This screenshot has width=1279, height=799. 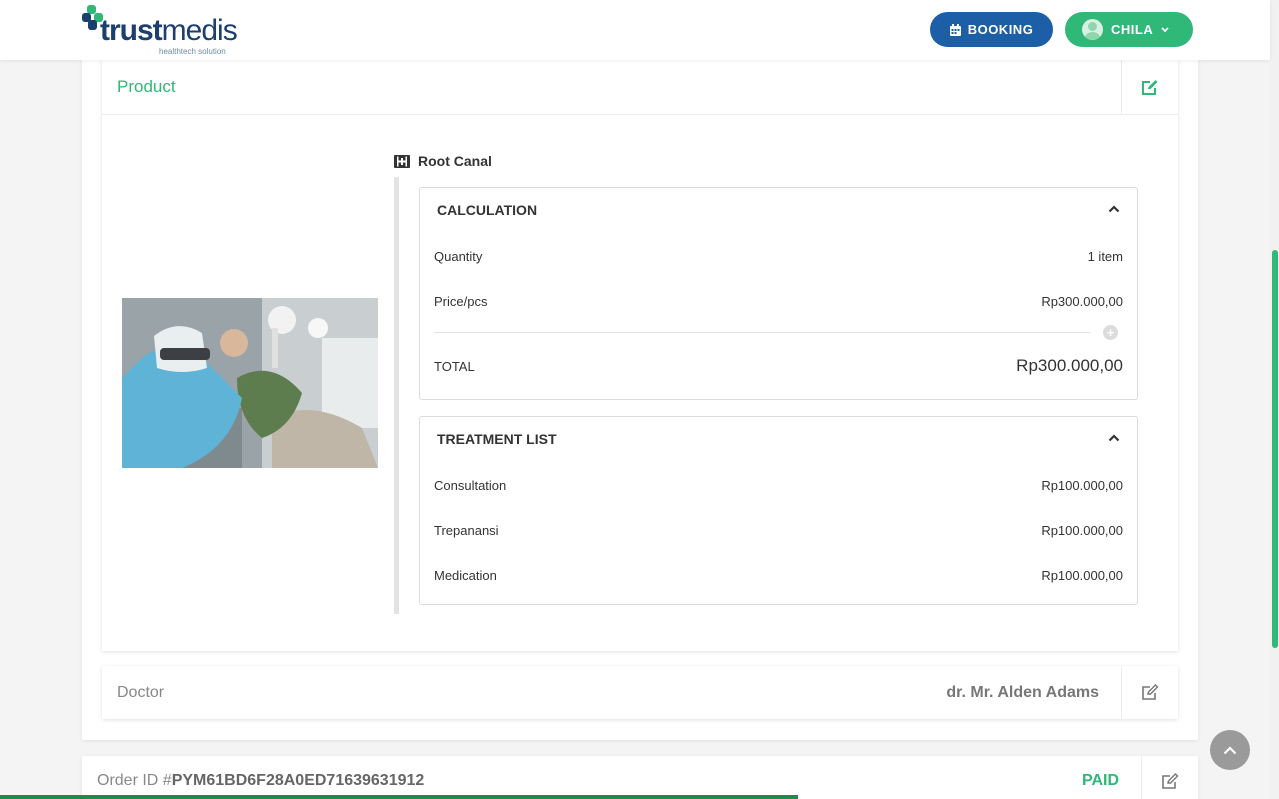 I want to click on list-item: Consultation Rp100.000,00, so click(x=778, y=485).